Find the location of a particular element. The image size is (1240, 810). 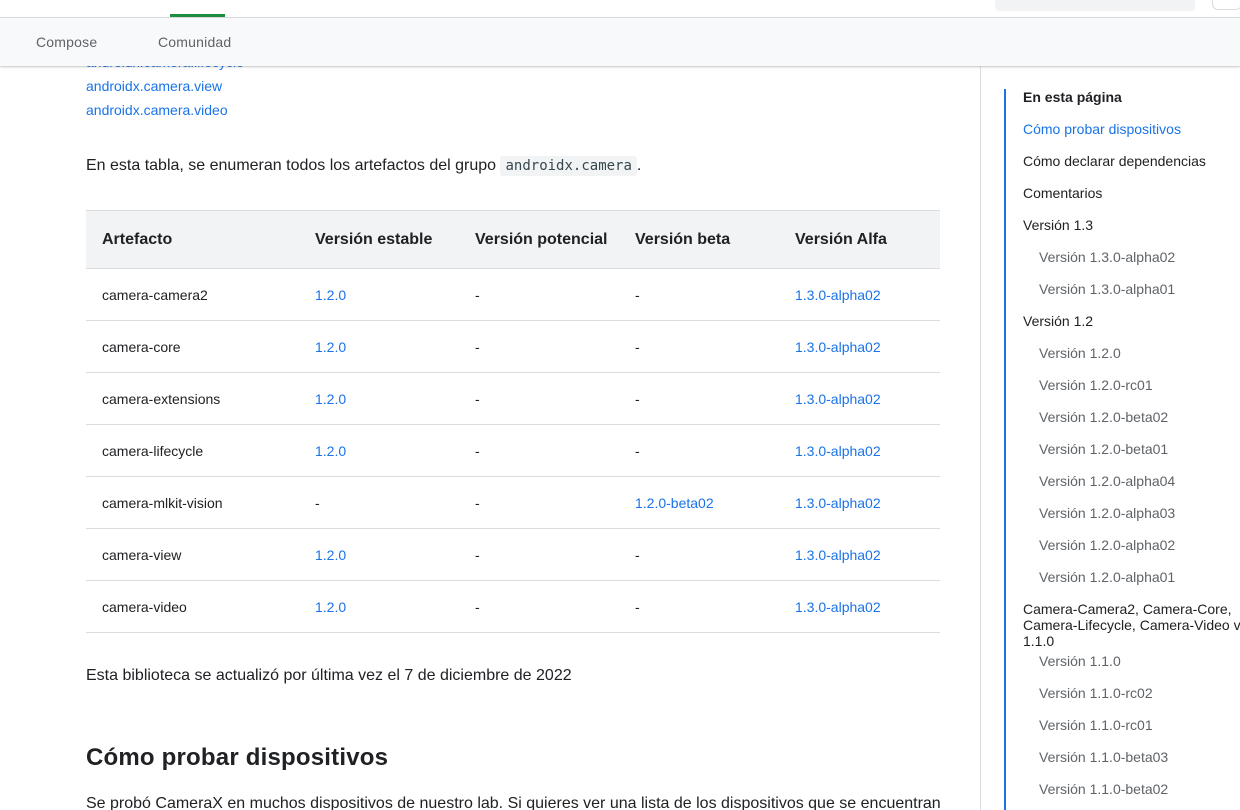

toc-item: Versión 1.2.0-rc01 is located at coordinates (1096, 385).